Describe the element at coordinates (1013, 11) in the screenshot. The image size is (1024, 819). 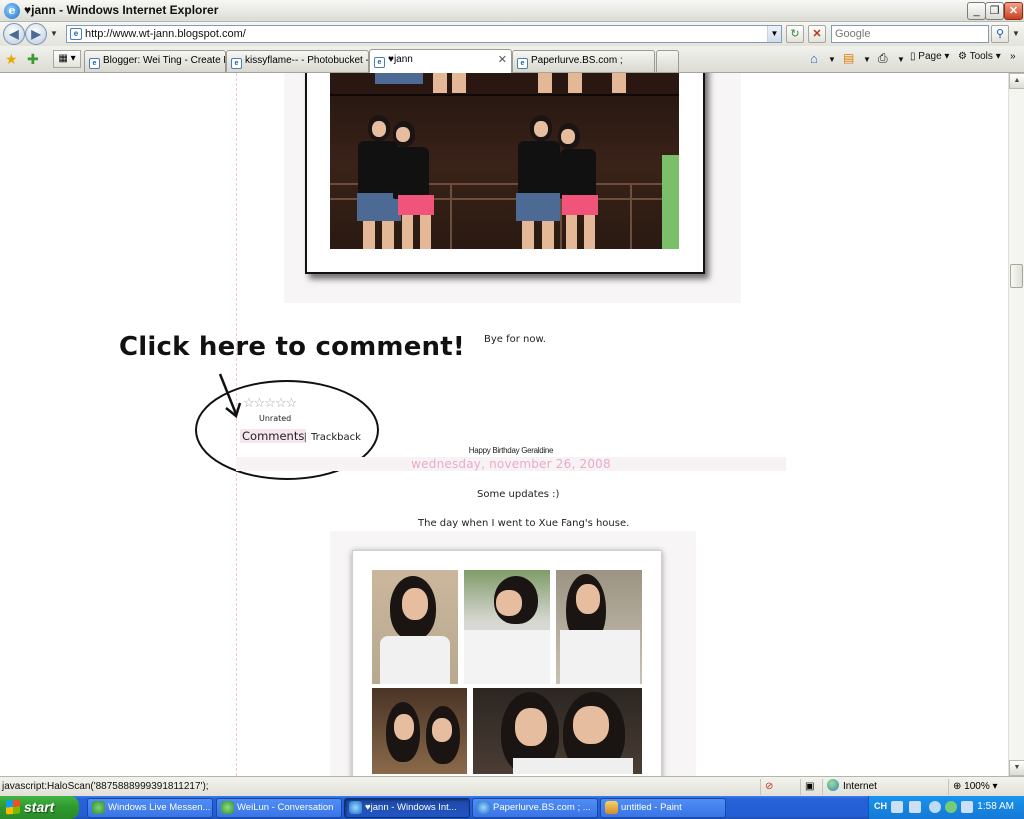
I see `close-button: ✕` at that location.